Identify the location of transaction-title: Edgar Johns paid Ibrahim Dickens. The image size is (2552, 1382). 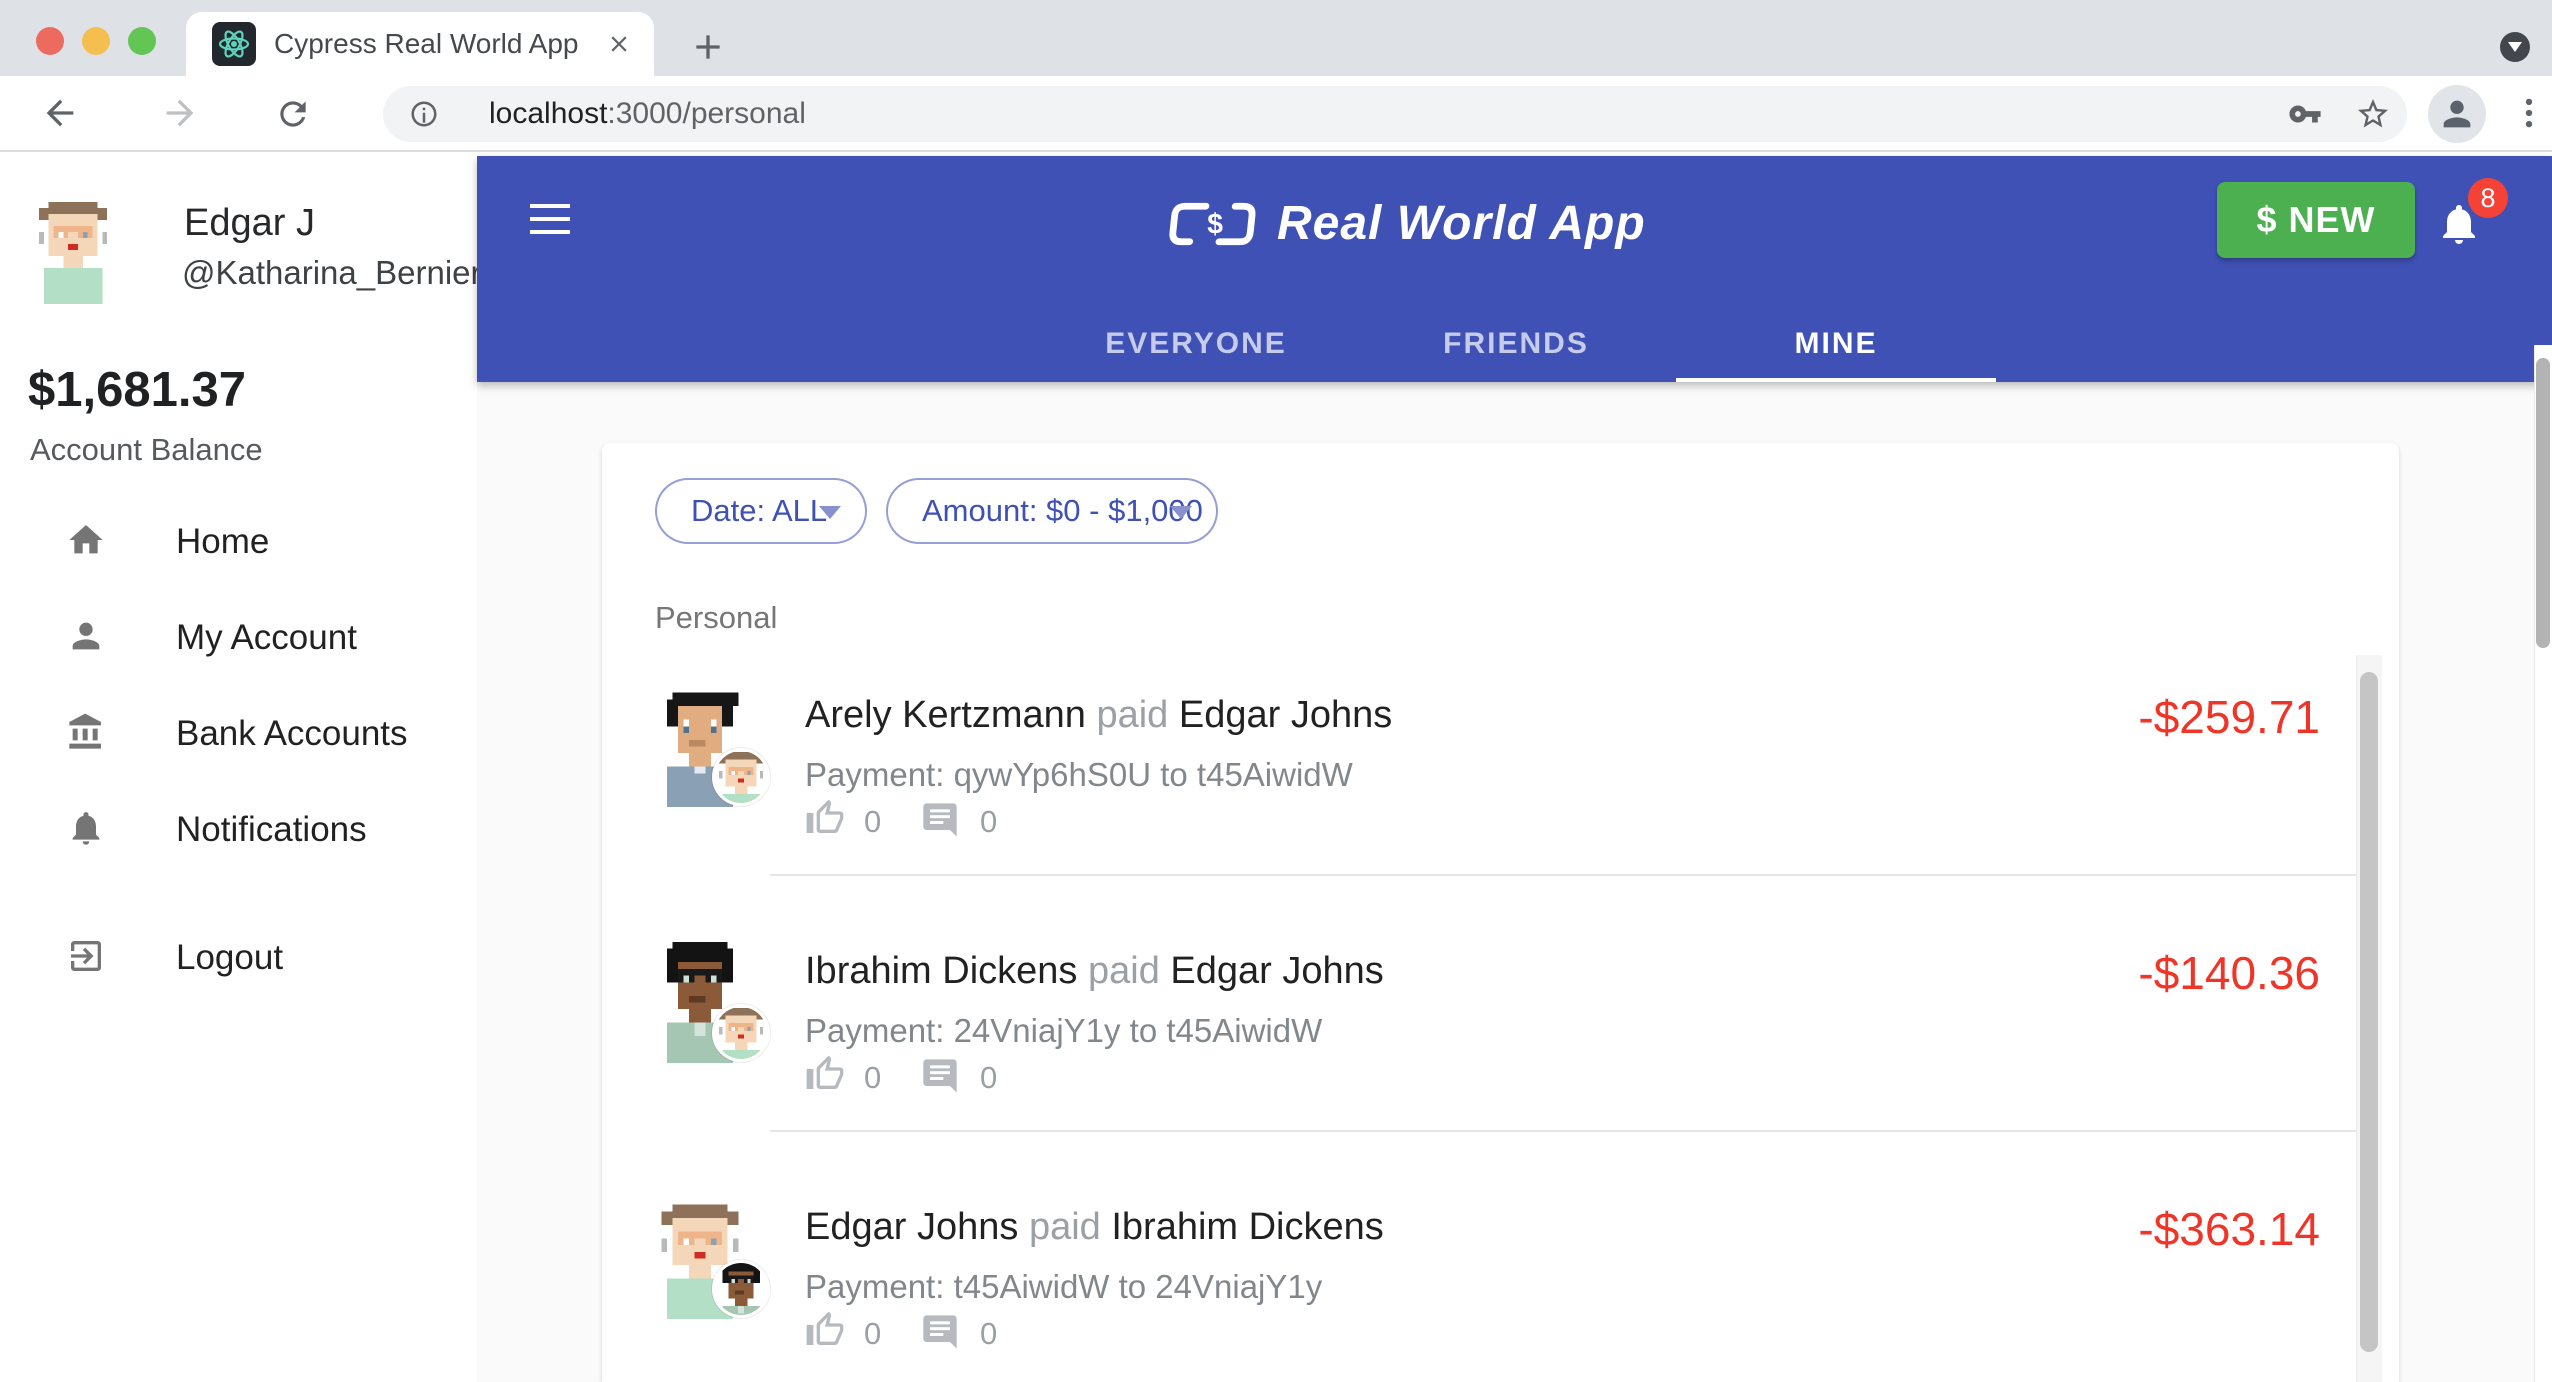
(1094, 1227).